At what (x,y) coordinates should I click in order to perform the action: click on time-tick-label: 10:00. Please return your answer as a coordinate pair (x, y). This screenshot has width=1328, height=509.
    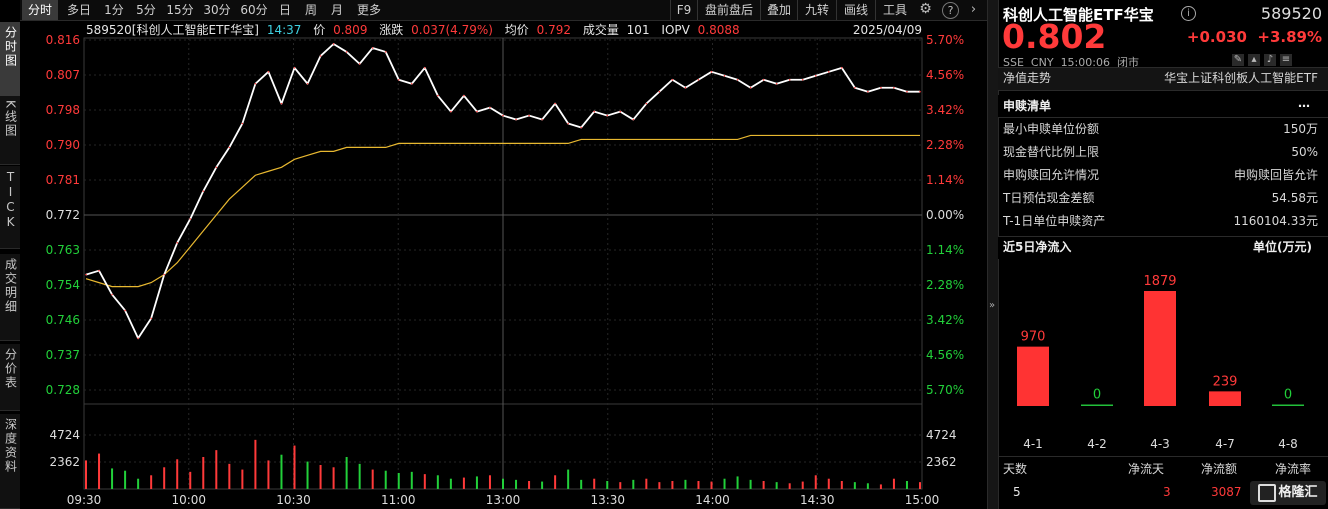
    Looking at the image, I should click on (188, 500).